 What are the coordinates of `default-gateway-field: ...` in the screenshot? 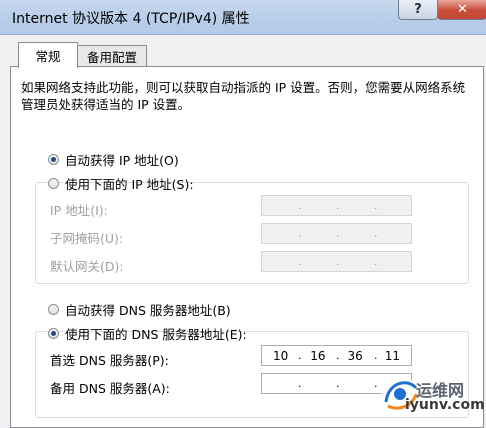 It's located at (336, 261).